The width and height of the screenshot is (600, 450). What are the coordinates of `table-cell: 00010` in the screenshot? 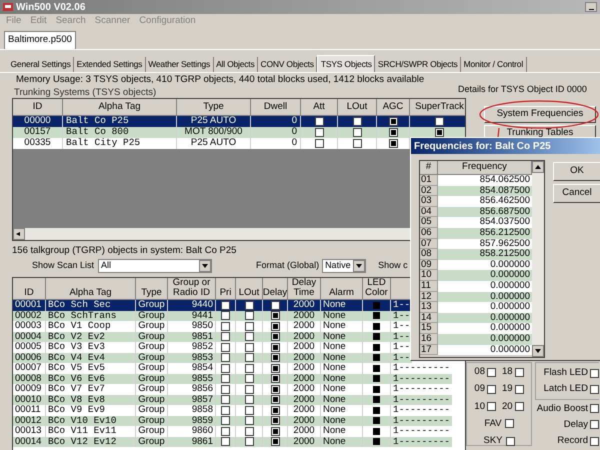 It's located at (29, 399).